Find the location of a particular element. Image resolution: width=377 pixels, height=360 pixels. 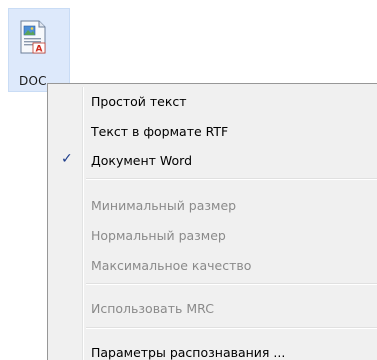

menu-item-normal-size: Нормальный размер is located at coordinates (213, 235).